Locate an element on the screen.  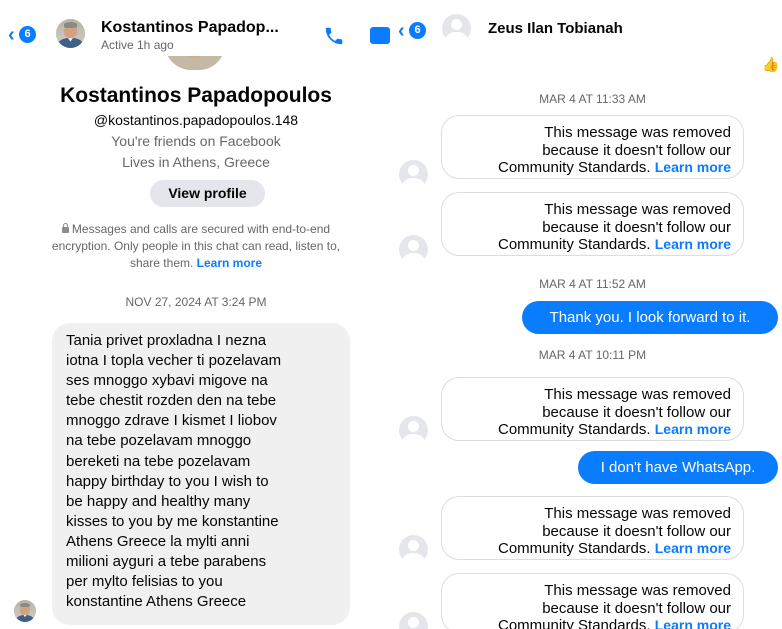
phone-icon is located at coordinates (334, 36).